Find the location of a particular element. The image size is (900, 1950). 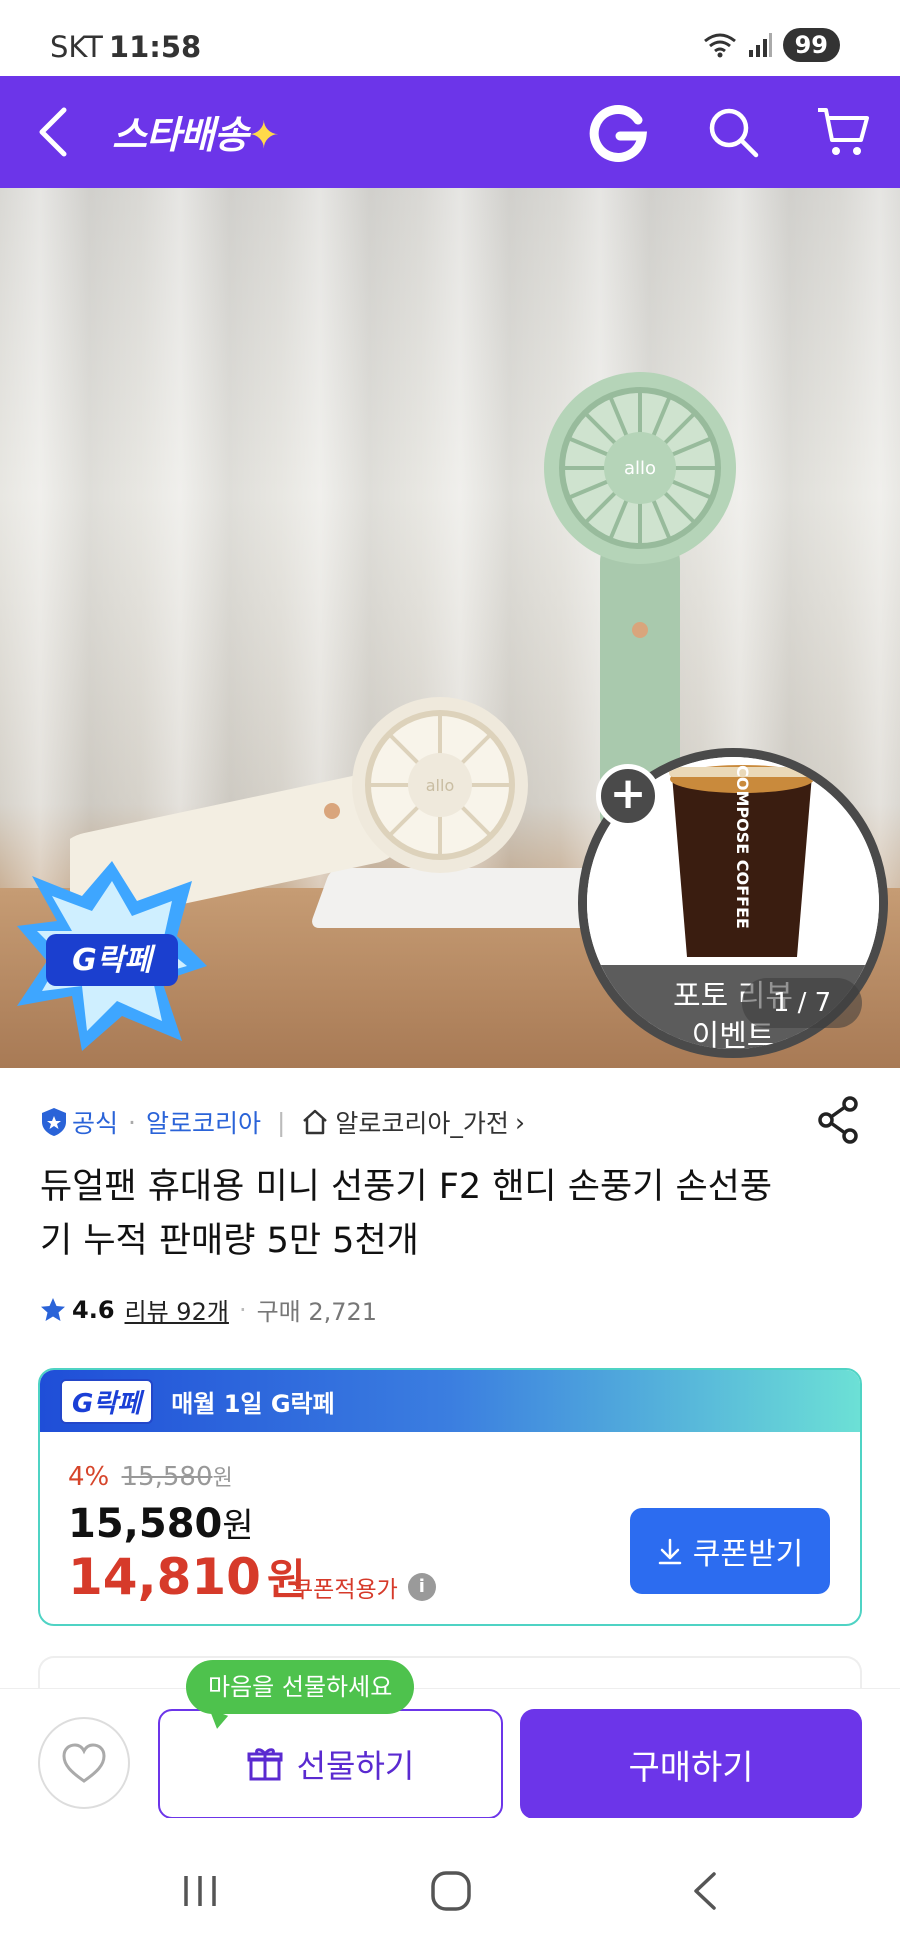

g-rockfest-badge-icon: G락페 is located at coordinates (112, 956).